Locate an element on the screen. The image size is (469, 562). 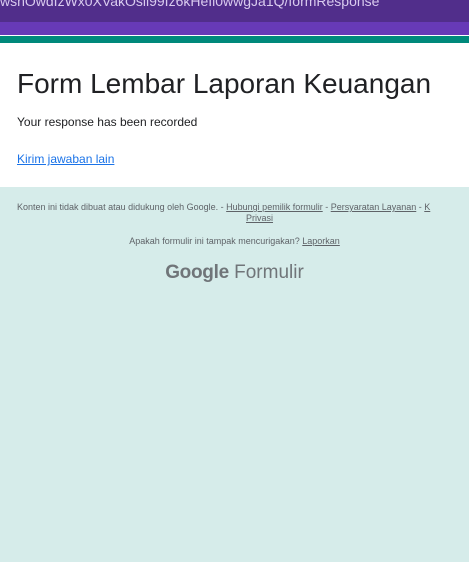
terms-link: Persyaratan Layanan is located at coordinates (374, 207).